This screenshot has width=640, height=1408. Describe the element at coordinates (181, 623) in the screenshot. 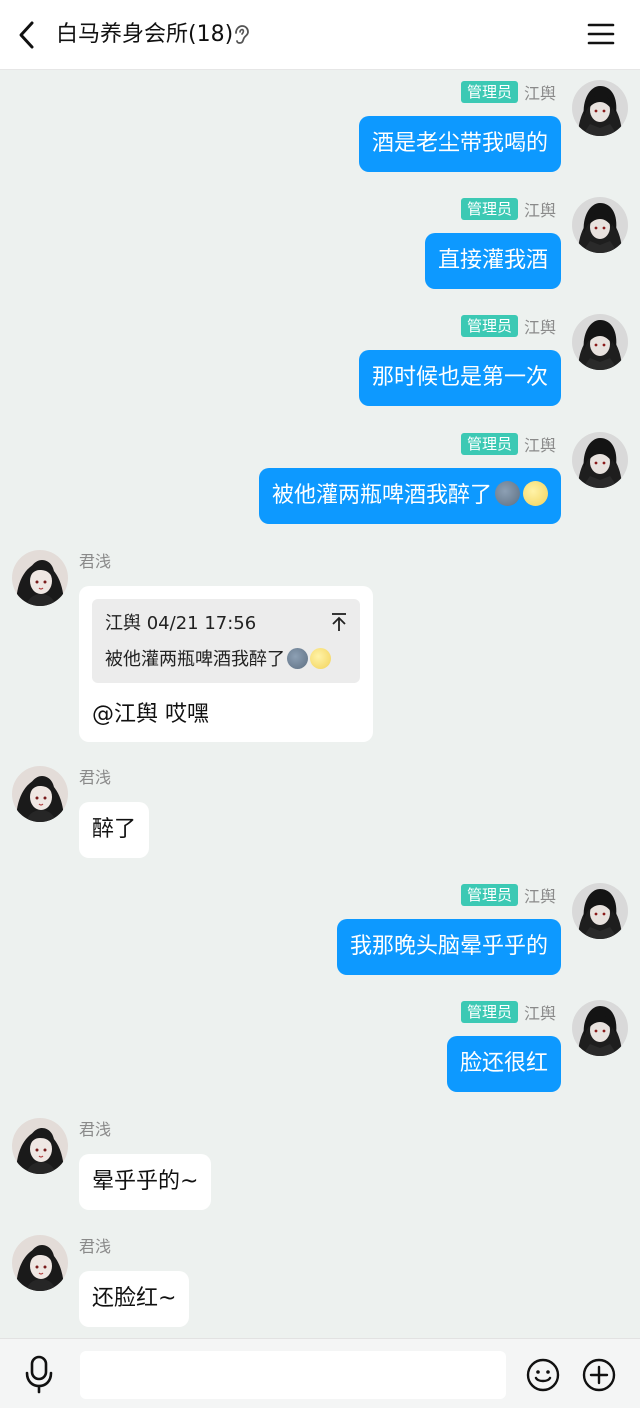

I see `quote-header: 江舆 04/21 17:56` at that location.